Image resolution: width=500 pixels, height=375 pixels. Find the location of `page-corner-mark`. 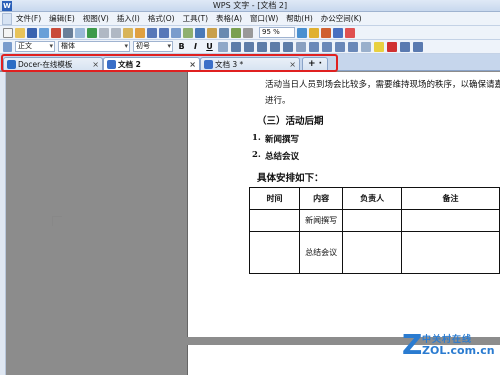

page-corner-mark is located at coordinates (57, 221).